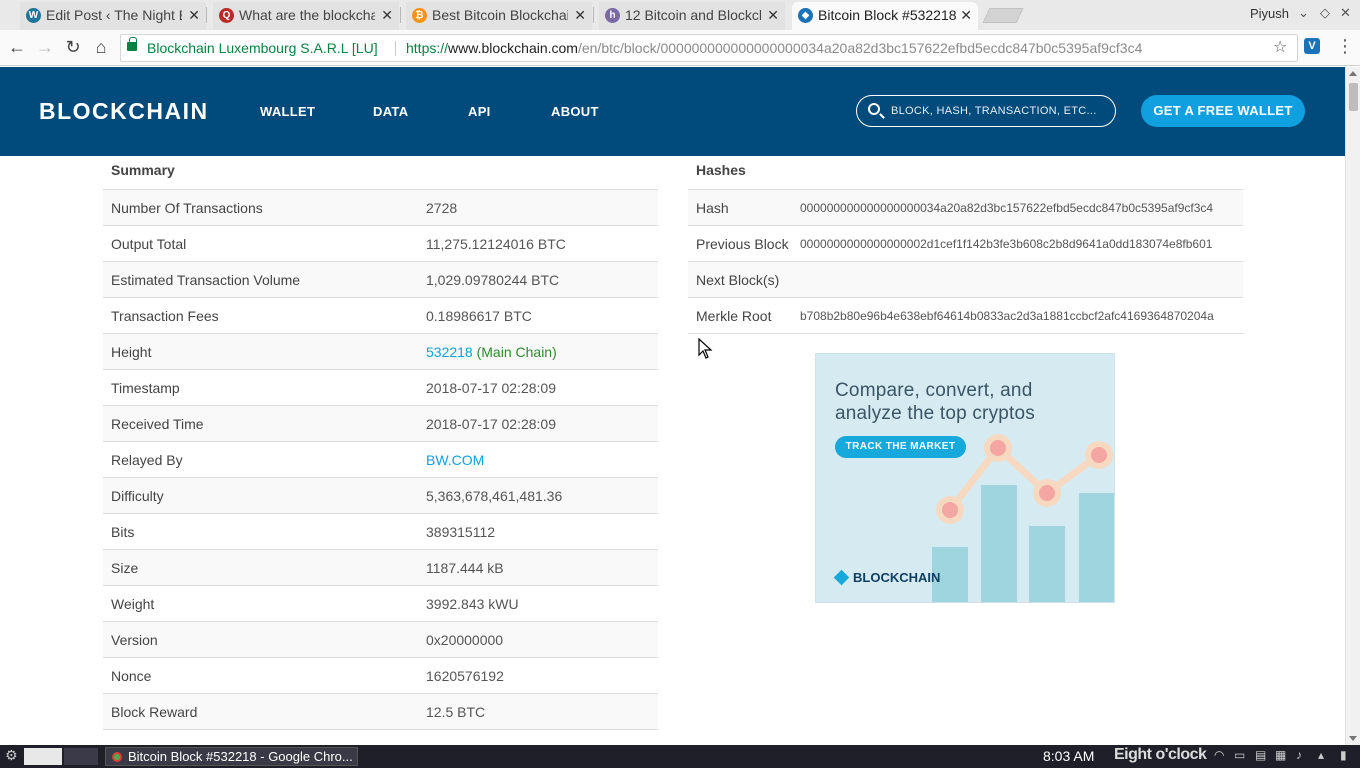 Image resolution: width=1360 pixels, height=768 pixels. Describe the element at coordinates (479, 111) in the screenshot. I see `nav-api: API` at that location.